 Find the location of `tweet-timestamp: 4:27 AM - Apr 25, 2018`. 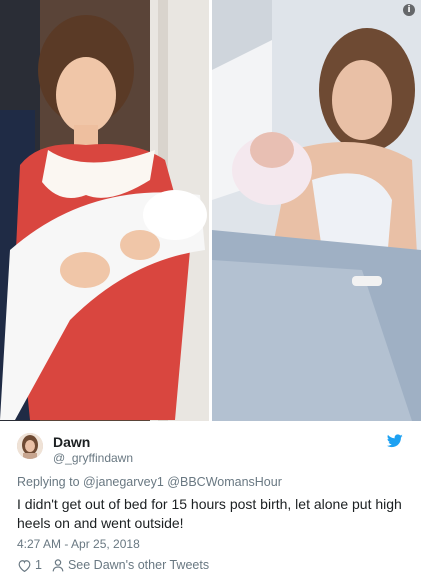

tweet-timestamp: 4:27 AM - Apr 25, 2018 is located at coordinates (78, 544).